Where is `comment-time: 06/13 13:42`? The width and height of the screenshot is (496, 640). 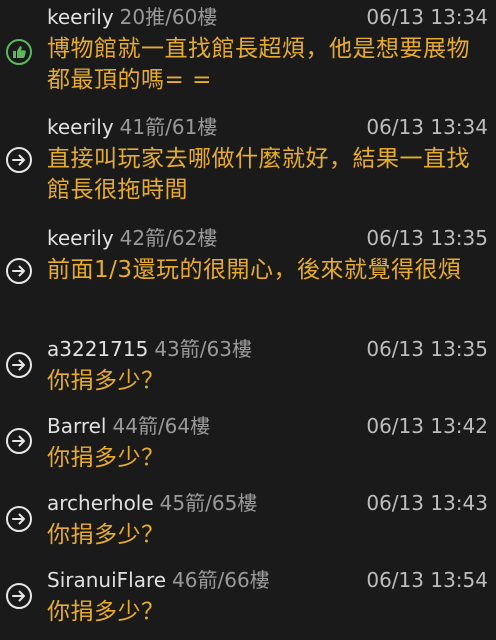
comment-time: 06/13 13:42 is located at coordinates (427, 426).